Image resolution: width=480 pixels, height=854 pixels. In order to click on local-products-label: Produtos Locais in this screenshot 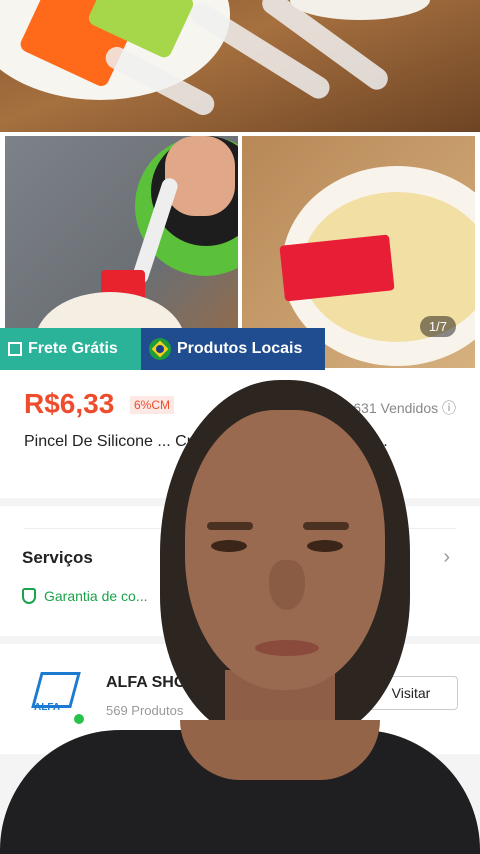, I will do `click(240, 348)`.